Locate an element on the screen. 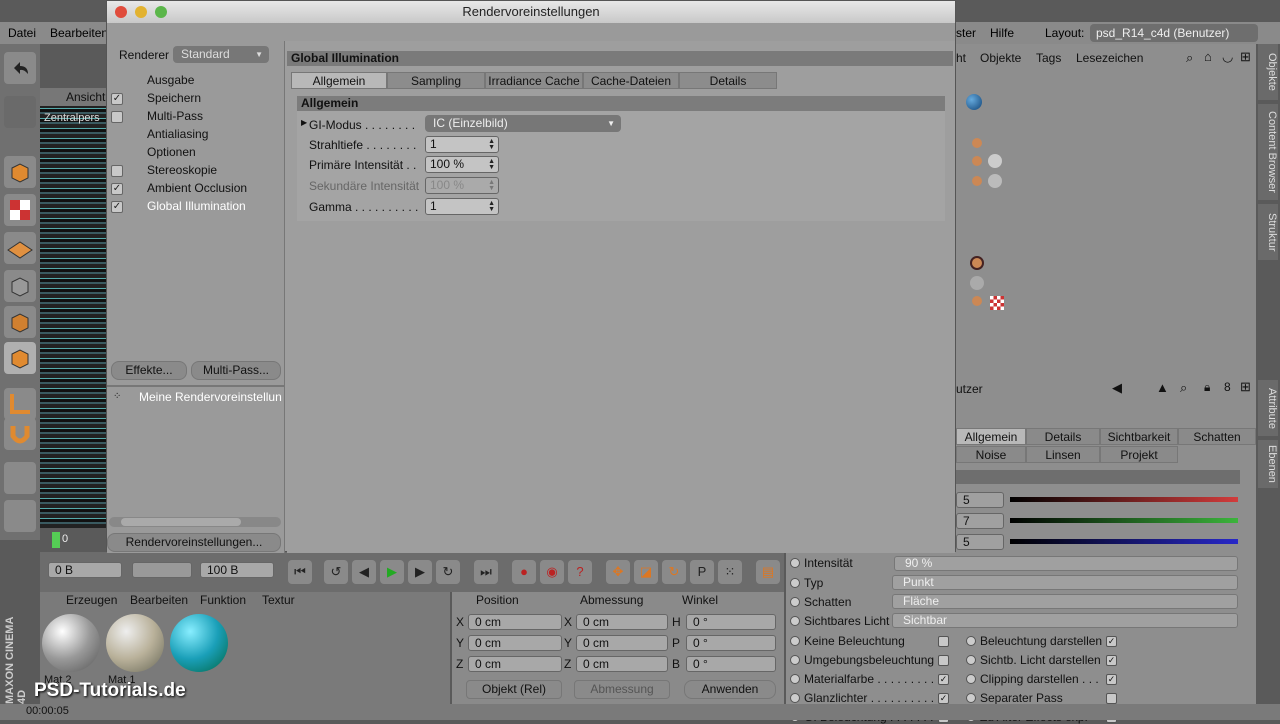 Image resolution: width=1280 pixels, height=724 pixels. tab-allgemein: Allgemein is located at coordinates (339, 80).